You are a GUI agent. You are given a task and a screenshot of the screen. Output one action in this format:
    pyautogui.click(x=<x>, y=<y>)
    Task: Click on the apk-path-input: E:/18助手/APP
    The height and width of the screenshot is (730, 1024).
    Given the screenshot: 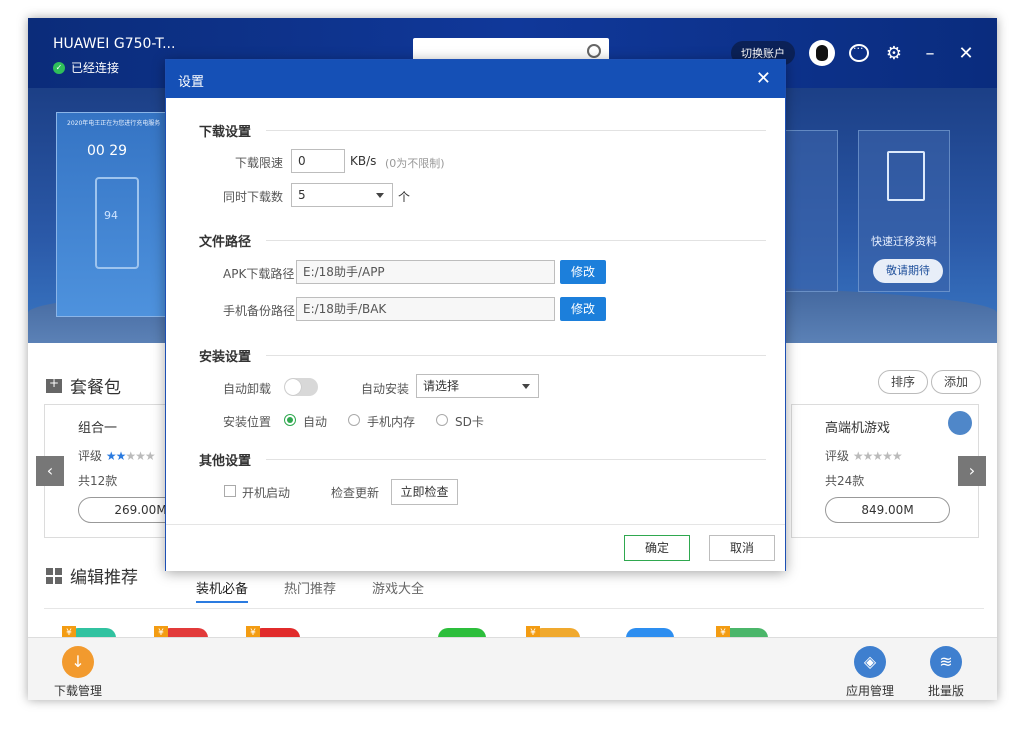 What is the action you would take?
    pyautogui.click(x=425, y=272)
    